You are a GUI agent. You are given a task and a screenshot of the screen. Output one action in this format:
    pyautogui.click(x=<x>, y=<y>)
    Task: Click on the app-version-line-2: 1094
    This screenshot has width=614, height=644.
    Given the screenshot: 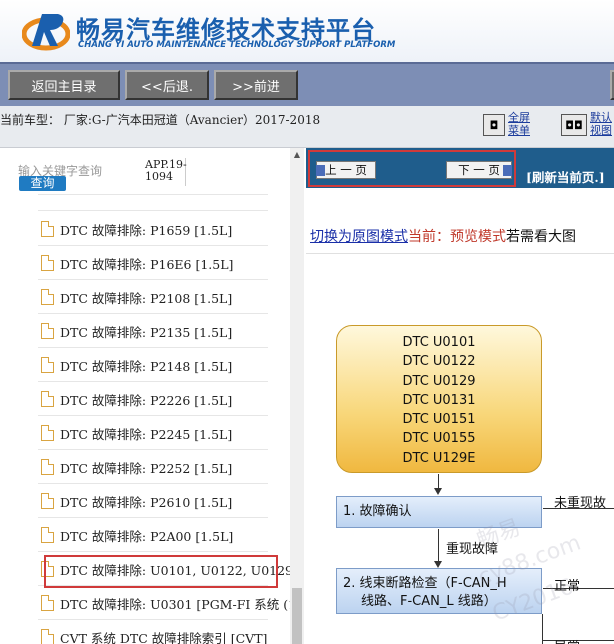 What is the action you would take?
    pyautogui.click(x=159, y=176)
    